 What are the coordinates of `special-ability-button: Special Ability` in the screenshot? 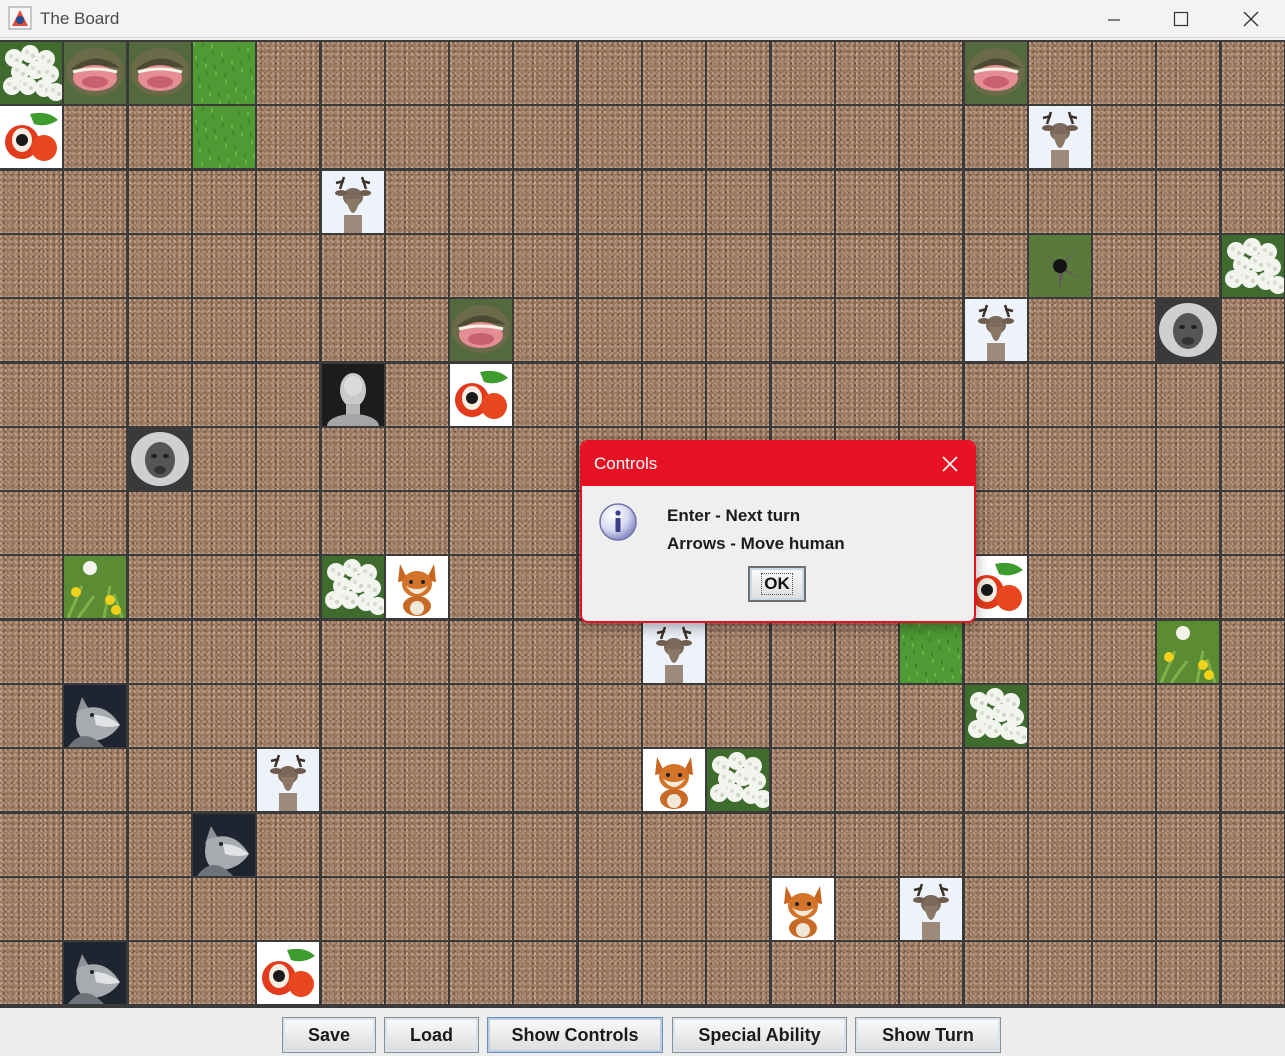 It's located at (759, 1035).